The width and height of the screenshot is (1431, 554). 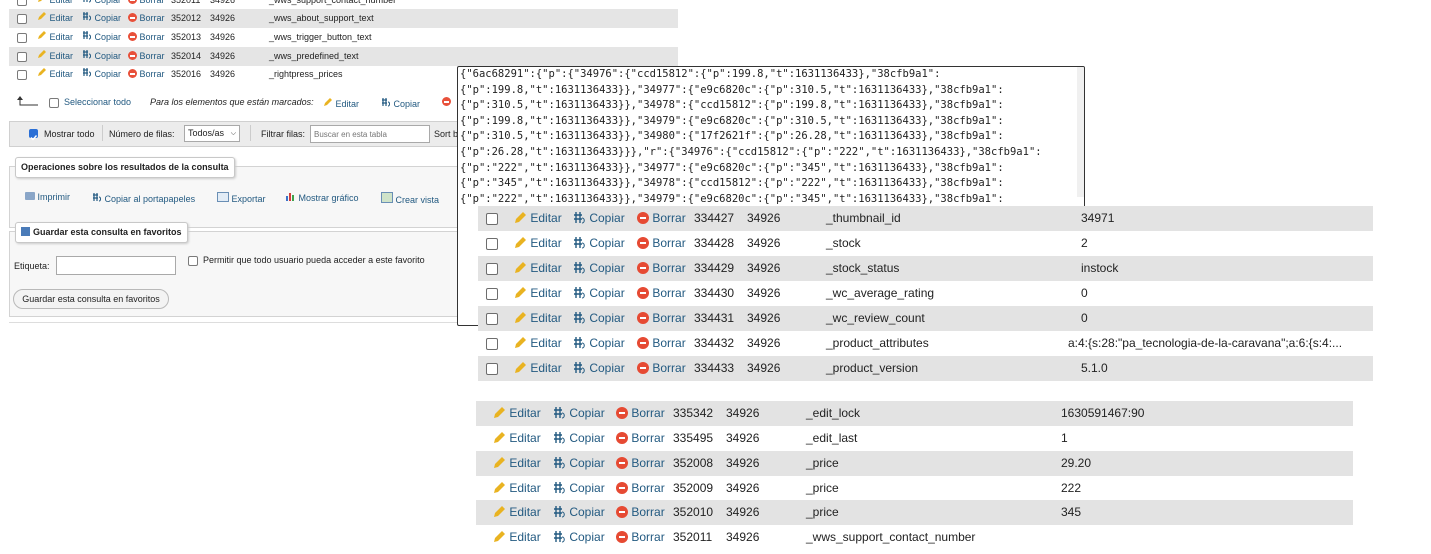 What do you see at coordinates (232, 102) in the screenshot?
I see `for-marked-label: Para los elementos que están marcados:` at bounding box center [232, 102].